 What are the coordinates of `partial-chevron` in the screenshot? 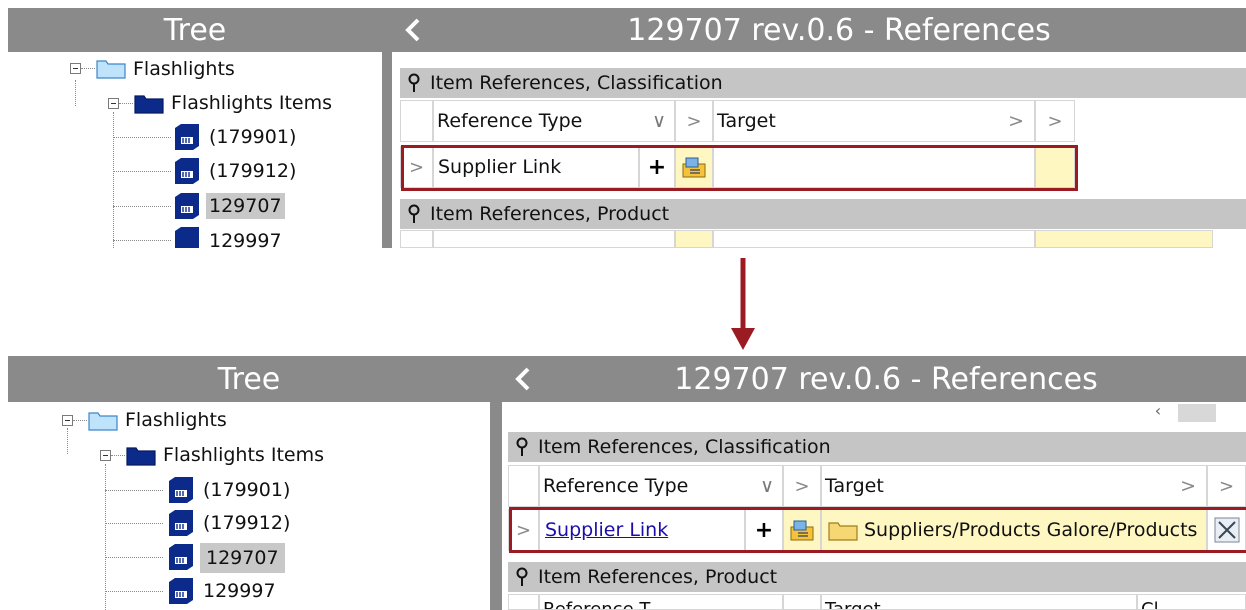 It's located at (802, 602).